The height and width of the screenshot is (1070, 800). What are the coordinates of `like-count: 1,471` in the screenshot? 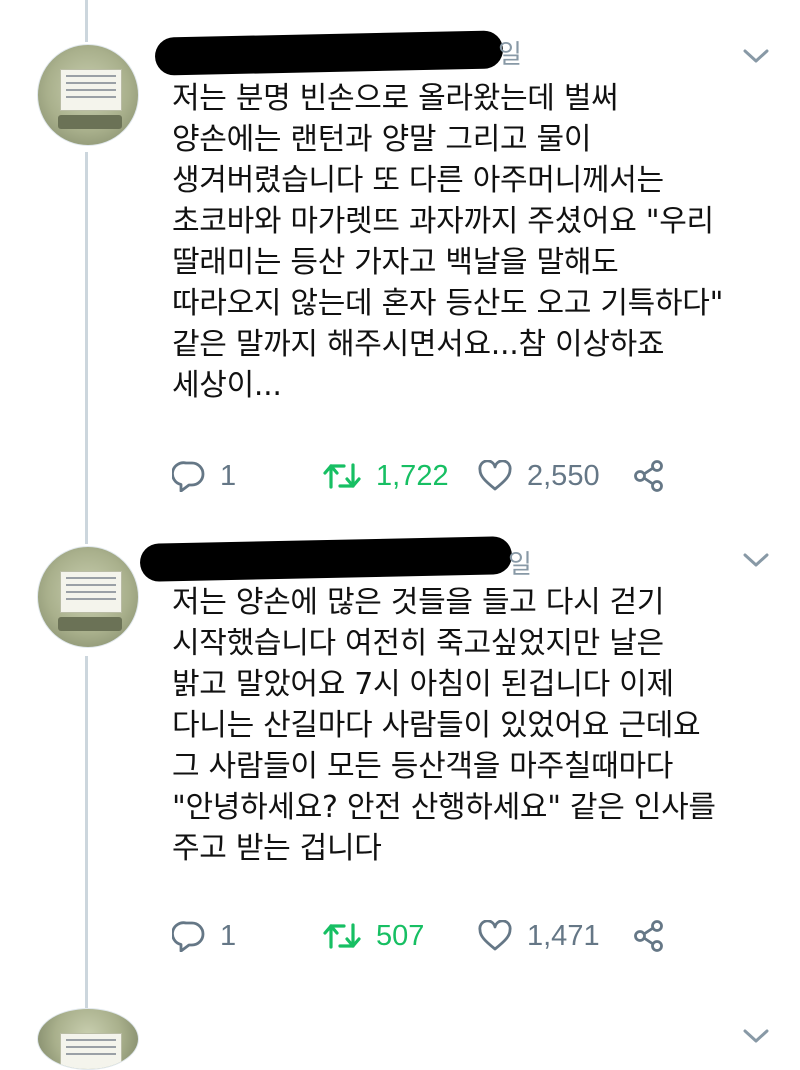 It's located at (563, 935).